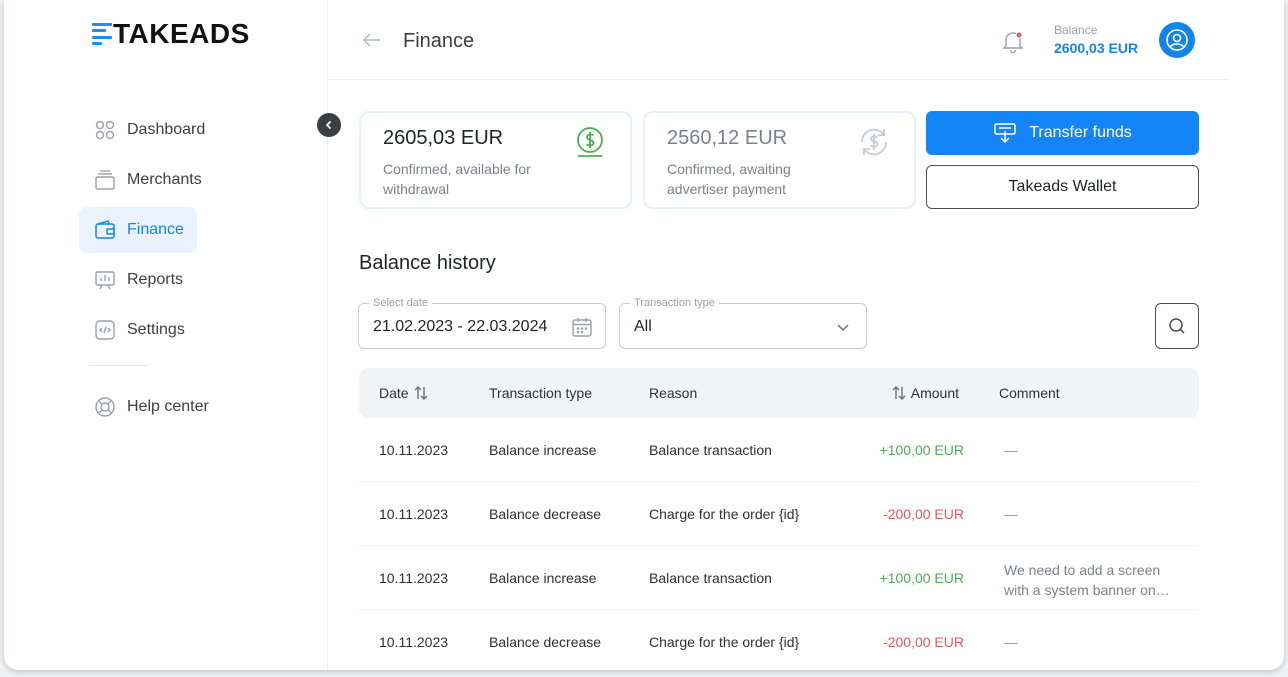  I want to click on column-date: Date, so click(406, 393).